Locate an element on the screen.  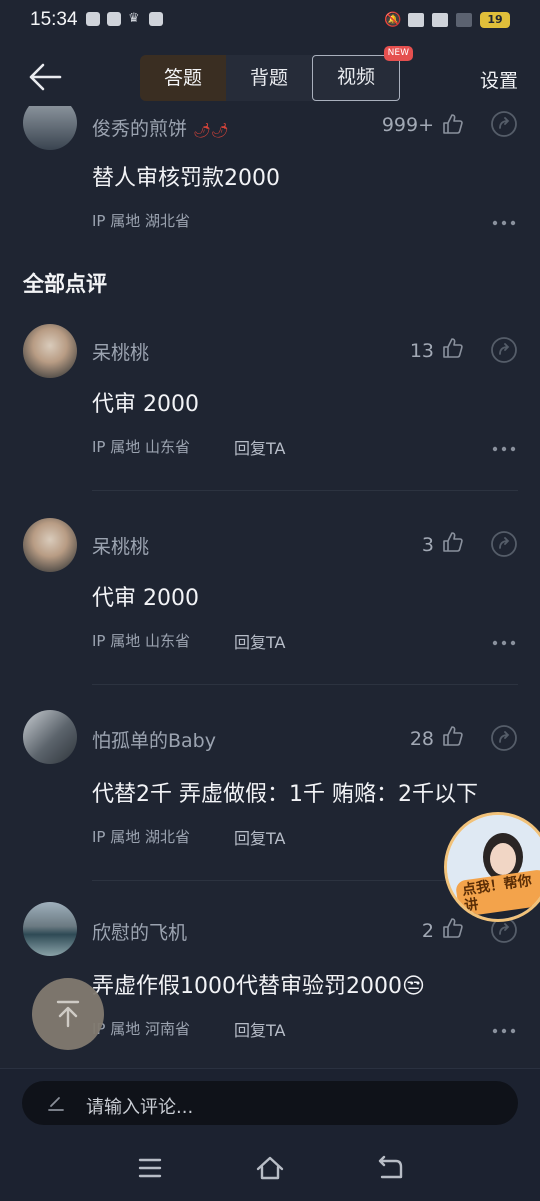
like-count: 3 is located at coordinates (427, 545).